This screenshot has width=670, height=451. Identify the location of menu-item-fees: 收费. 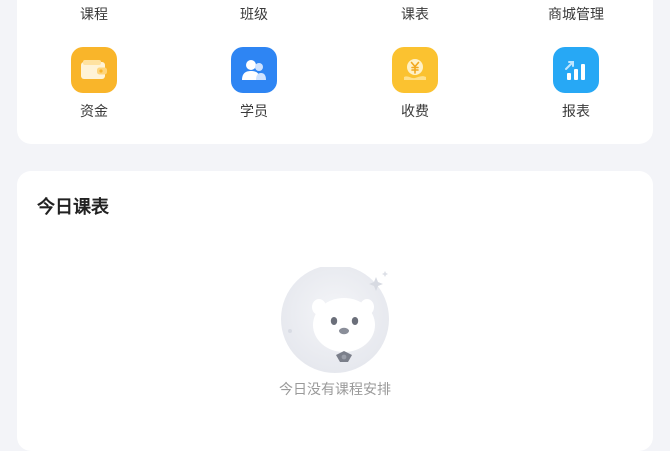
(415, 84).